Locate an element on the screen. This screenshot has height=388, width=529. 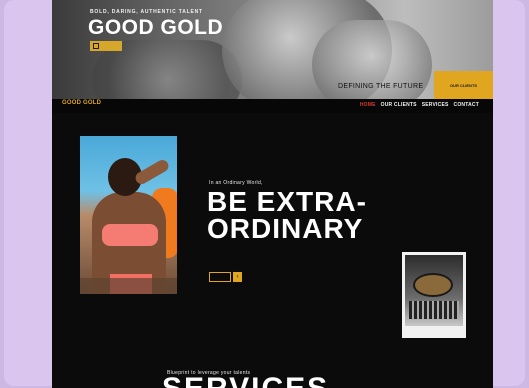
contact-button is located at coordinates (220, 277).